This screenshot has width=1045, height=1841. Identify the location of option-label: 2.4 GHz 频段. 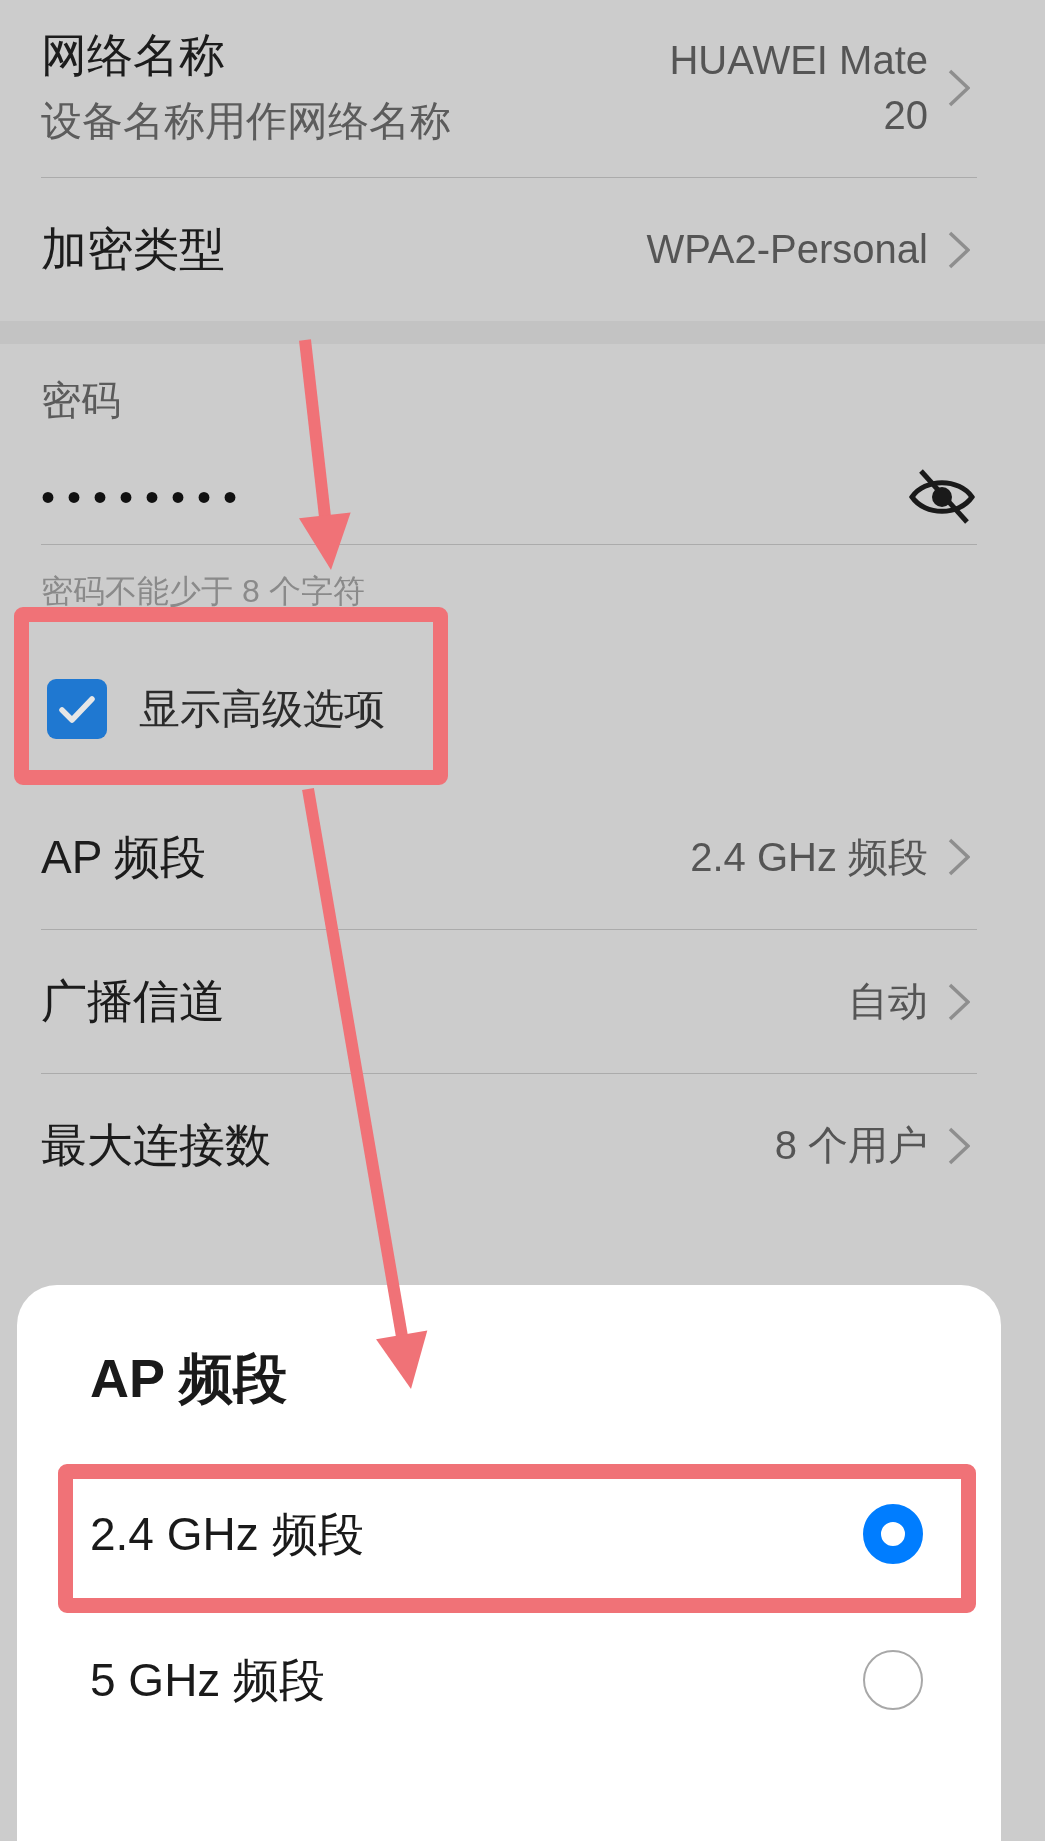
(227, 1534).